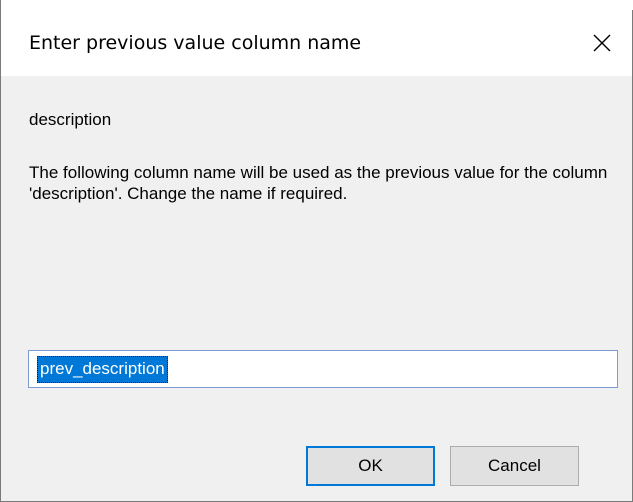 The height and width of the screenshot is (502, 633). What do you see at coordinates (317, 5) in the screenshot?
I see `window-top-strip` at bounding box center [317, 5].